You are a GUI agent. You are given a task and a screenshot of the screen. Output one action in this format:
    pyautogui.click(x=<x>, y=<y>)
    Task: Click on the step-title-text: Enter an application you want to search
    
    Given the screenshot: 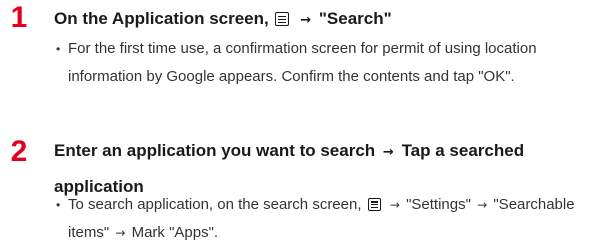 What is the action you would take?
    pyautogui.click(x=215, y=150)
    